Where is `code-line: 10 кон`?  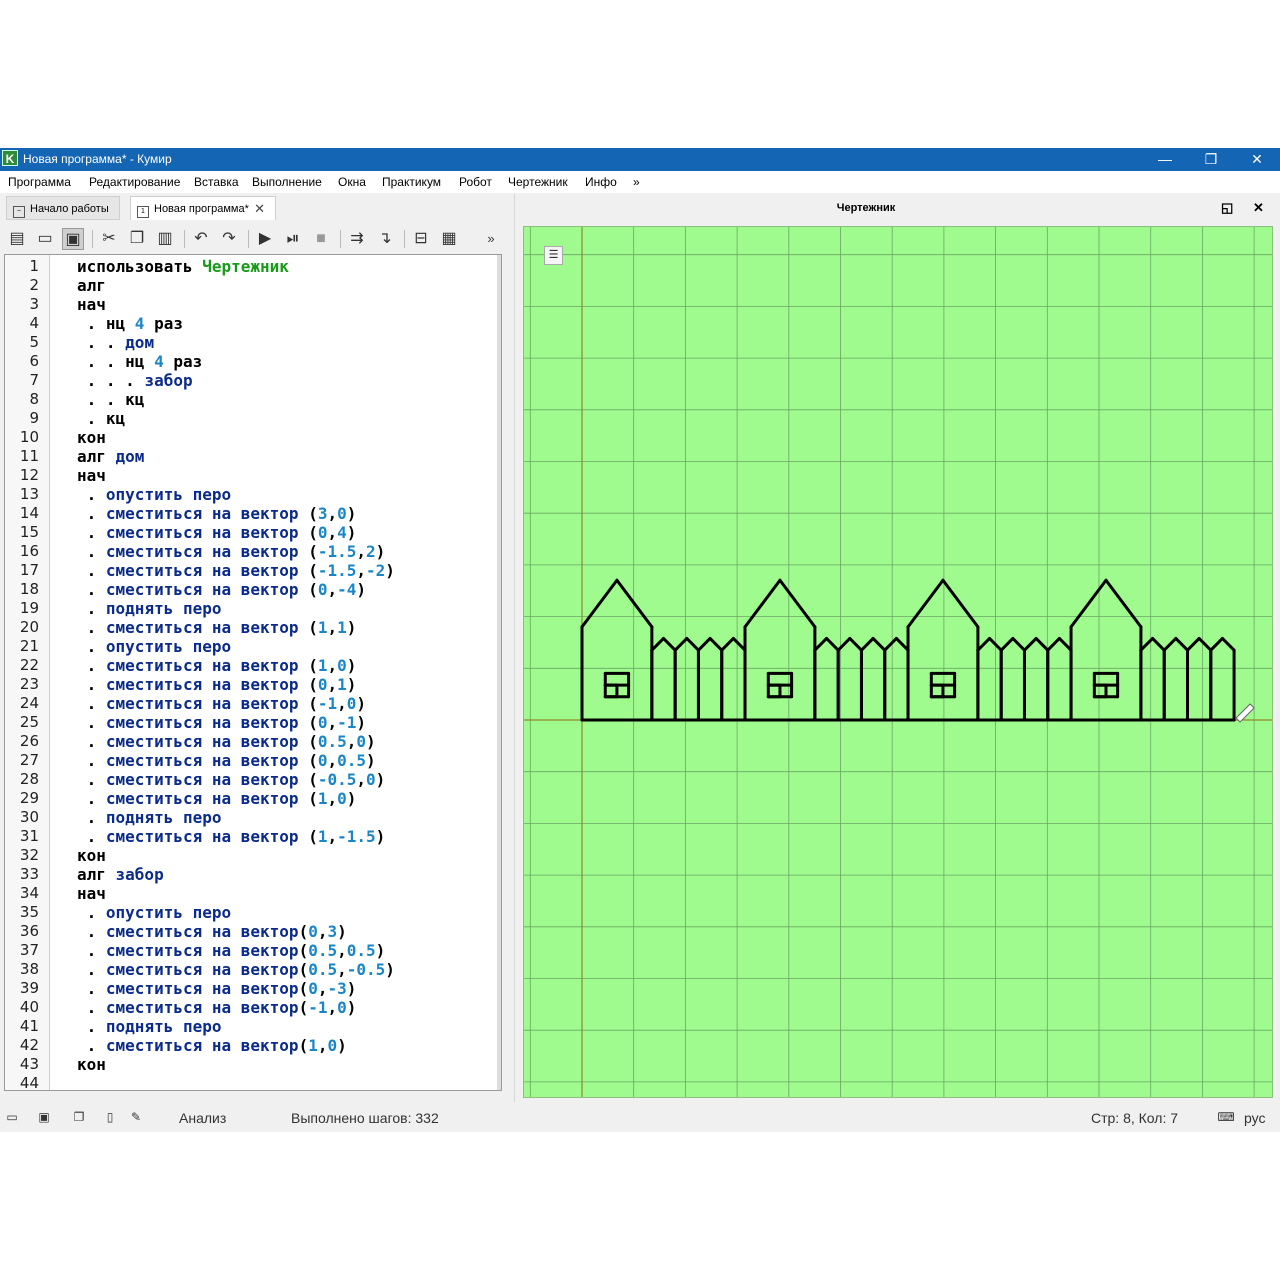 code-line: 10 кон is located at coordinates (253, 437).